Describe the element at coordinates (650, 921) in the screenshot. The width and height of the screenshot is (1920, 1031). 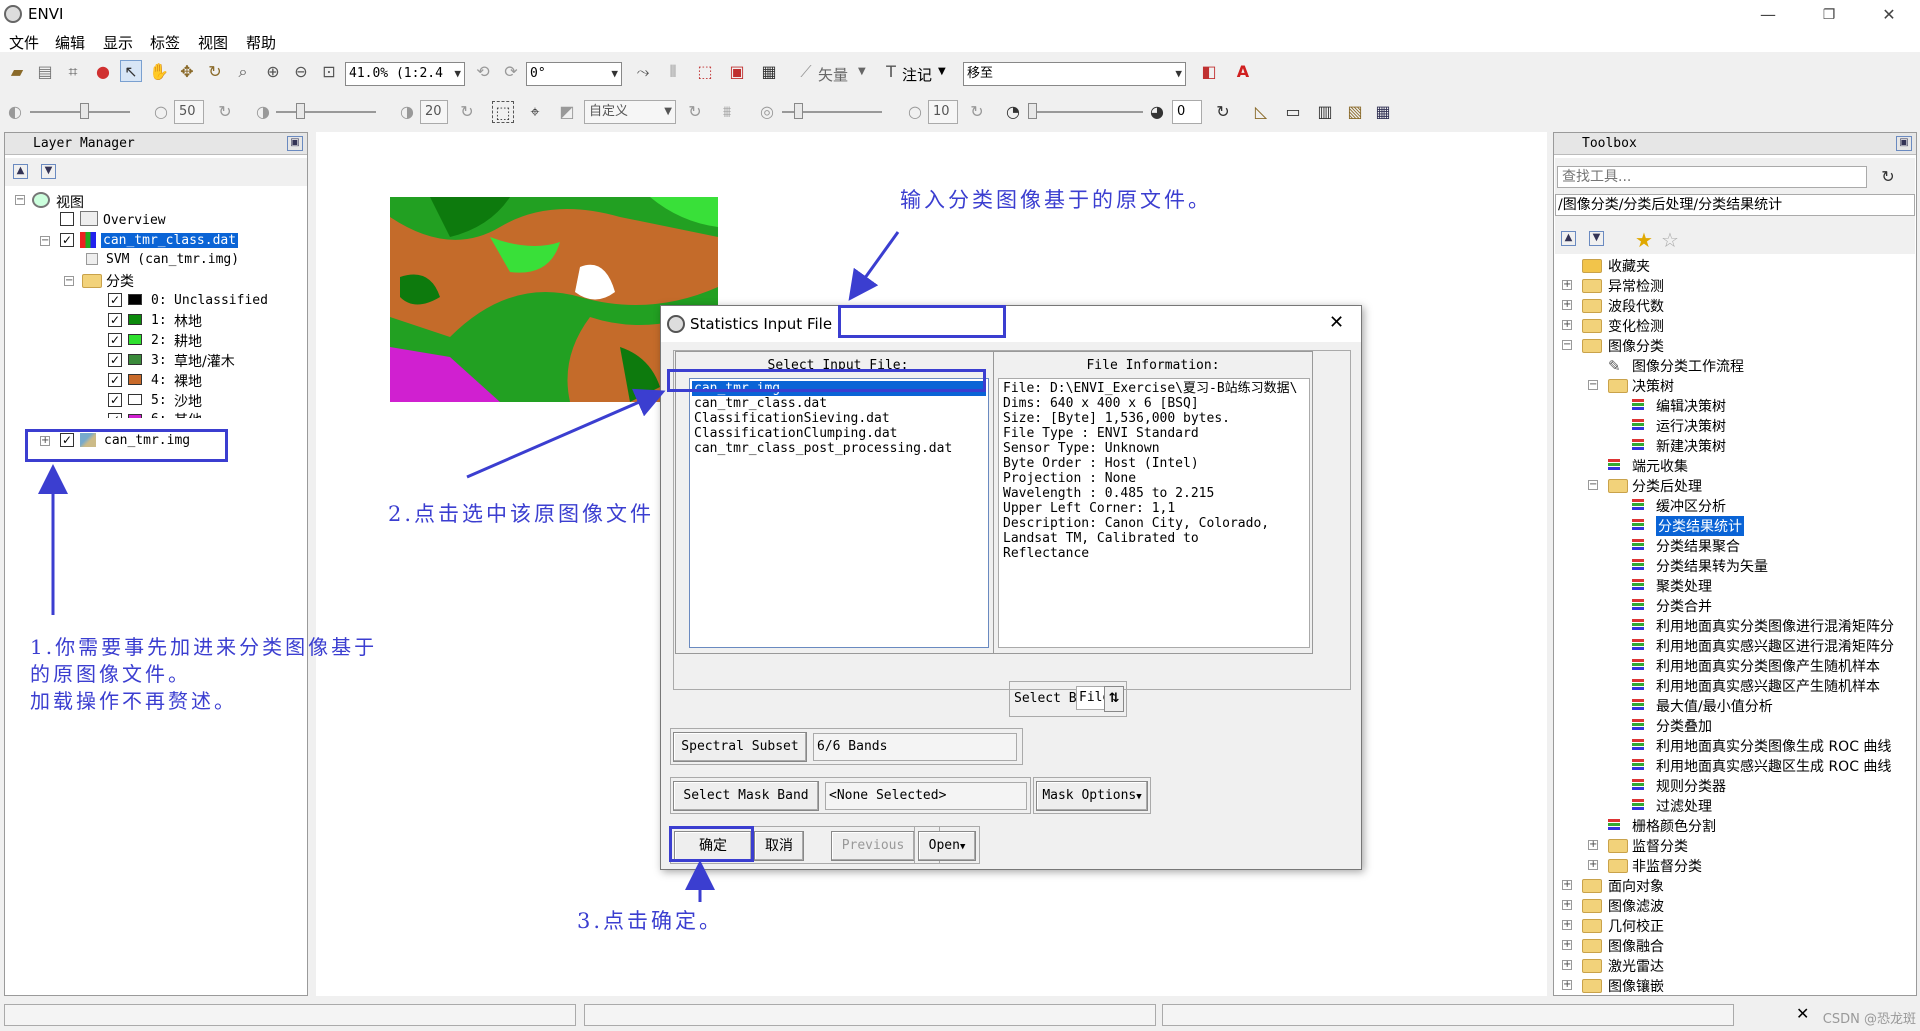
I see `annotation-step3: 3.点击确定。` at that location.